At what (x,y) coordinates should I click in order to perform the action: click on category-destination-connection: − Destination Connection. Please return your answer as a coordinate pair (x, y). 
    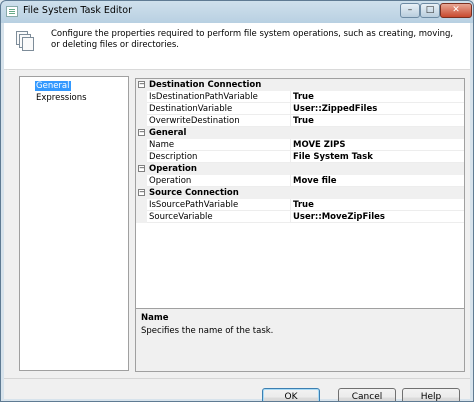
    Looking at the image, I should click on (300, 85).